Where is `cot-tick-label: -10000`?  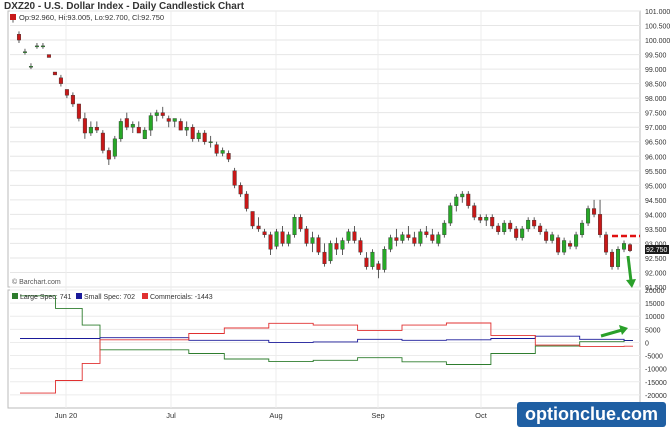
cot-tick-label: -10000 is located at coordinates (656, 370).